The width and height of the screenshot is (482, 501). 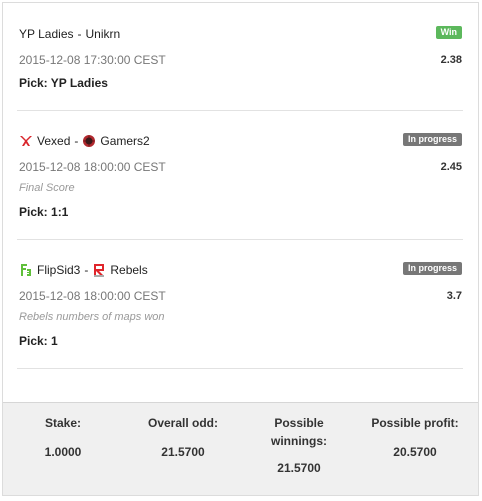 I want to click on possible-winnings-label-line1: Possible, so click(x=299, y=423).